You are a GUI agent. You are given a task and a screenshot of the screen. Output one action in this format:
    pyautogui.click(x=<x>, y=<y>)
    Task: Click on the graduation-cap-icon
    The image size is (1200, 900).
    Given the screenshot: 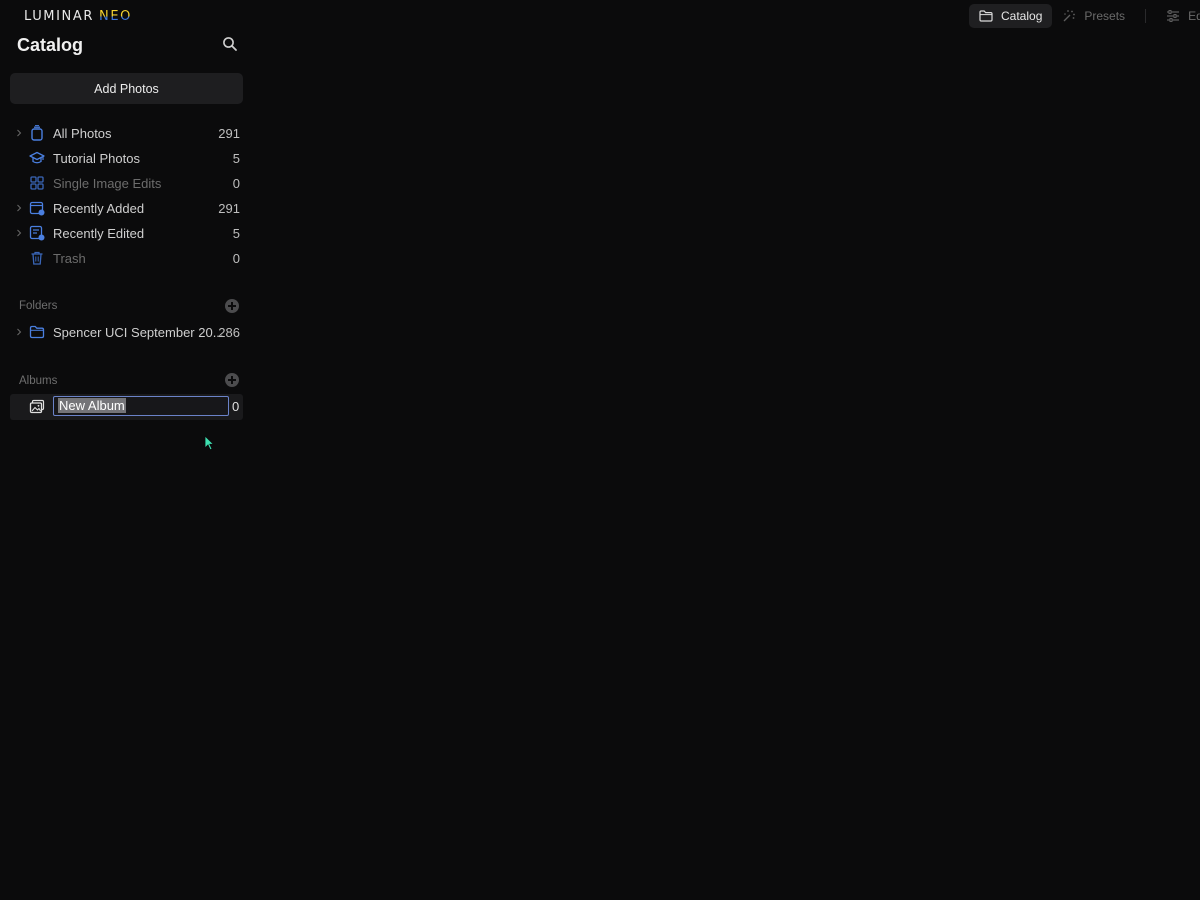 What is the action you would take?
    pyautogui.click(x=37, y=157)
    